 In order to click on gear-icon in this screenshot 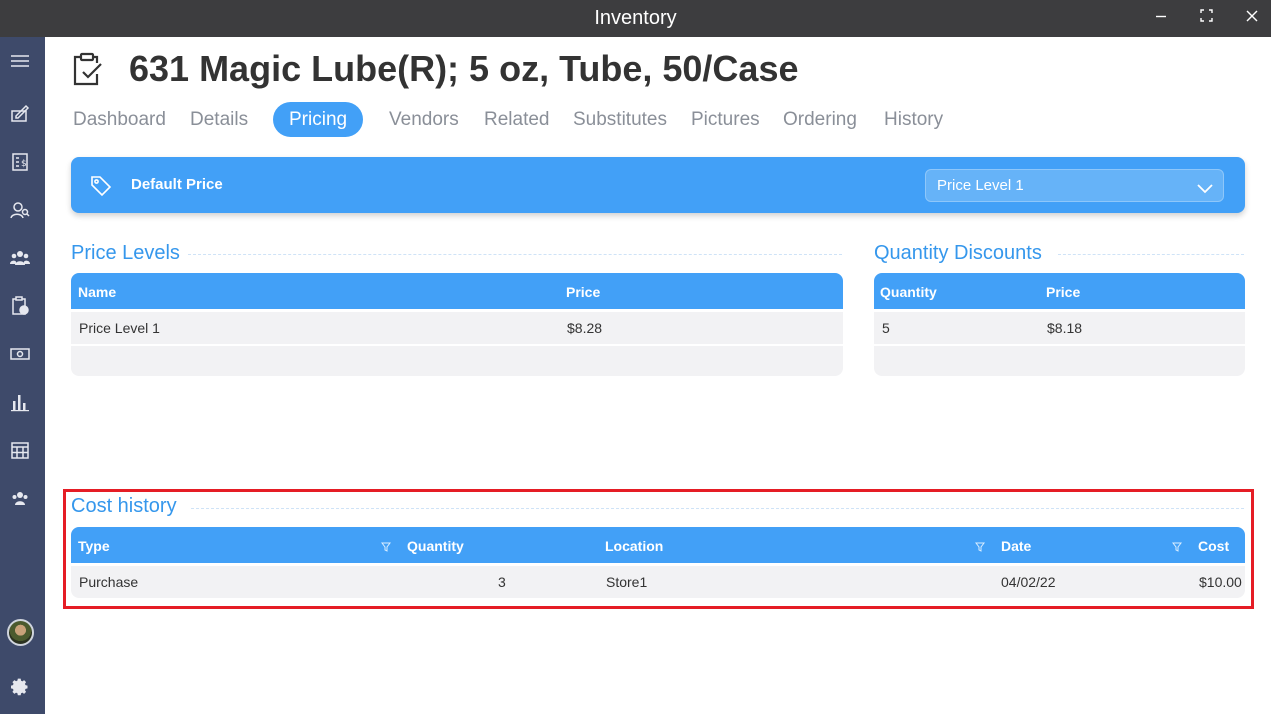, I will do `click(20, 687)`.